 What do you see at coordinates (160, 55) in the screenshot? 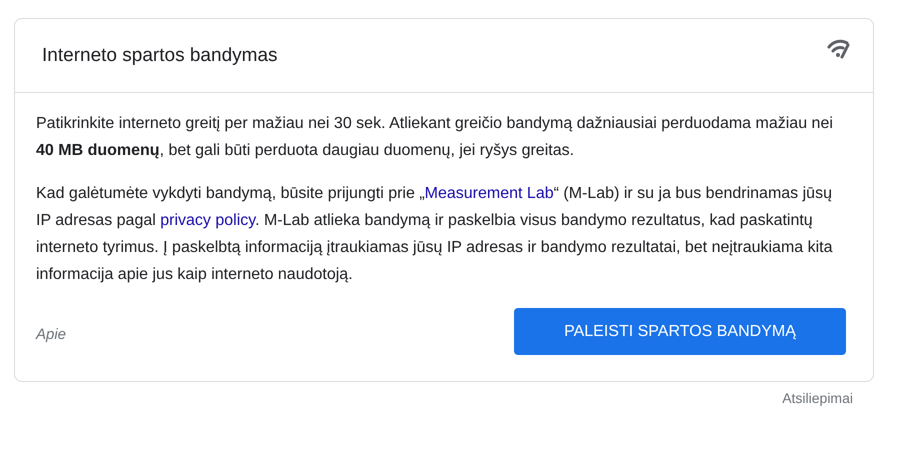
I see `card-title: Interneto spartos bandymas` at bounding box center [160, 55].